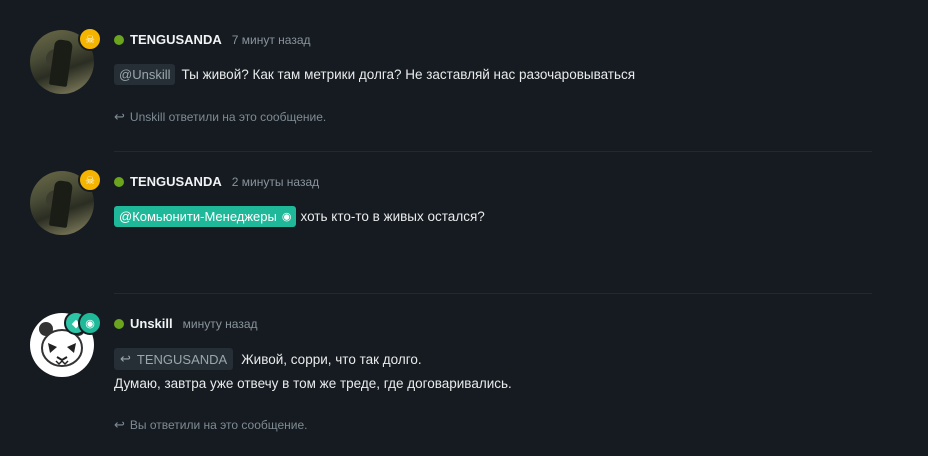 The height and width of the screenshot is (456, 928). I want to click on timestamp: минуту назад, so click(220, 324).